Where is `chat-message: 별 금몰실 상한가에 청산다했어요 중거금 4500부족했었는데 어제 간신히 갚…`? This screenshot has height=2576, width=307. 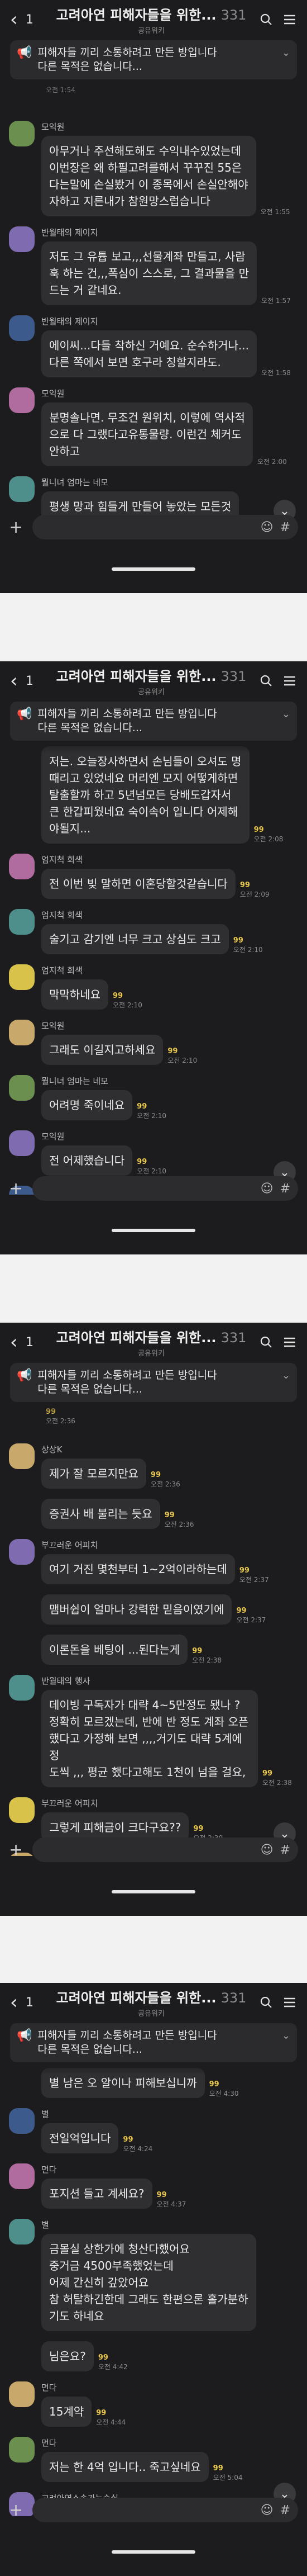
chat-message: 별 금몰실 상한가에 청산다했어요 중거금 4500부족했었는데 어제 간신히 갚… is located at coordinates (153, 2275).